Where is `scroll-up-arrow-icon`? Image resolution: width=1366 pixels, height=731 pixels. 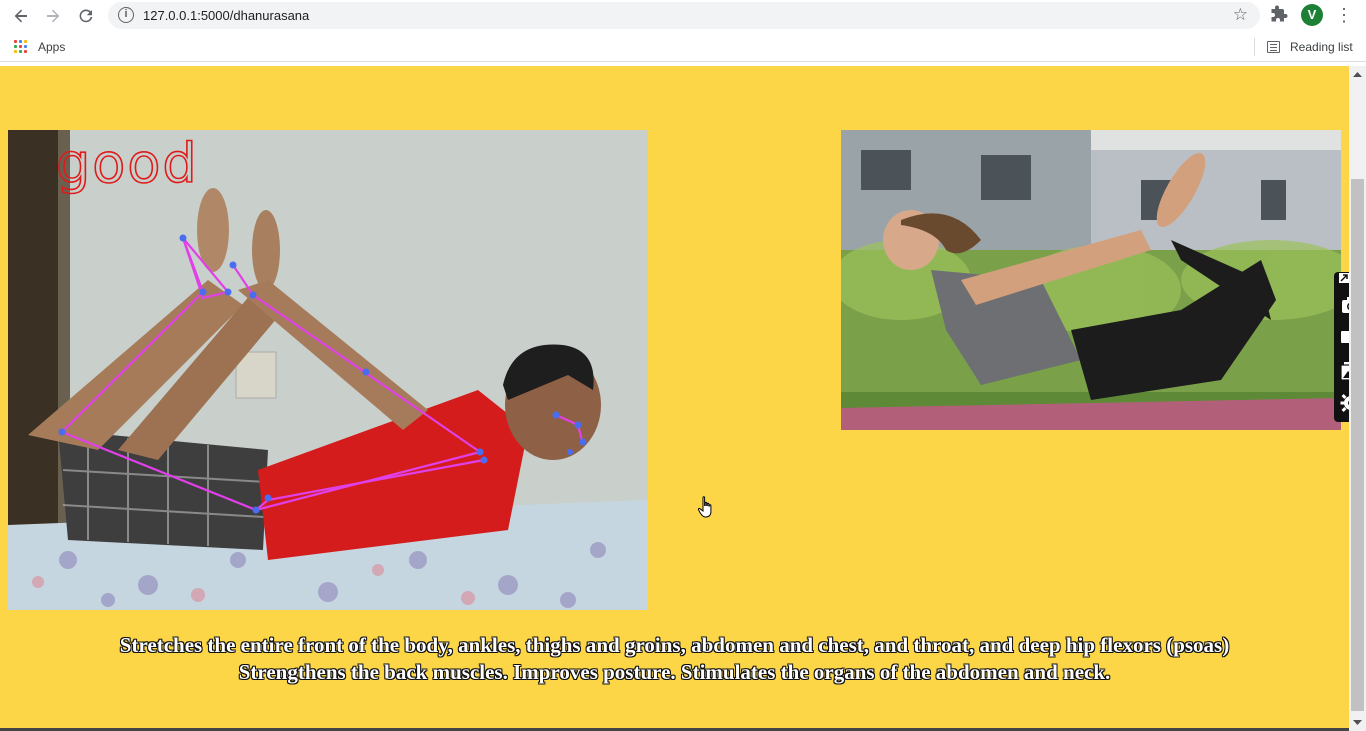
scroll-up-arrow-icon is located at coordinates (1357, 74).